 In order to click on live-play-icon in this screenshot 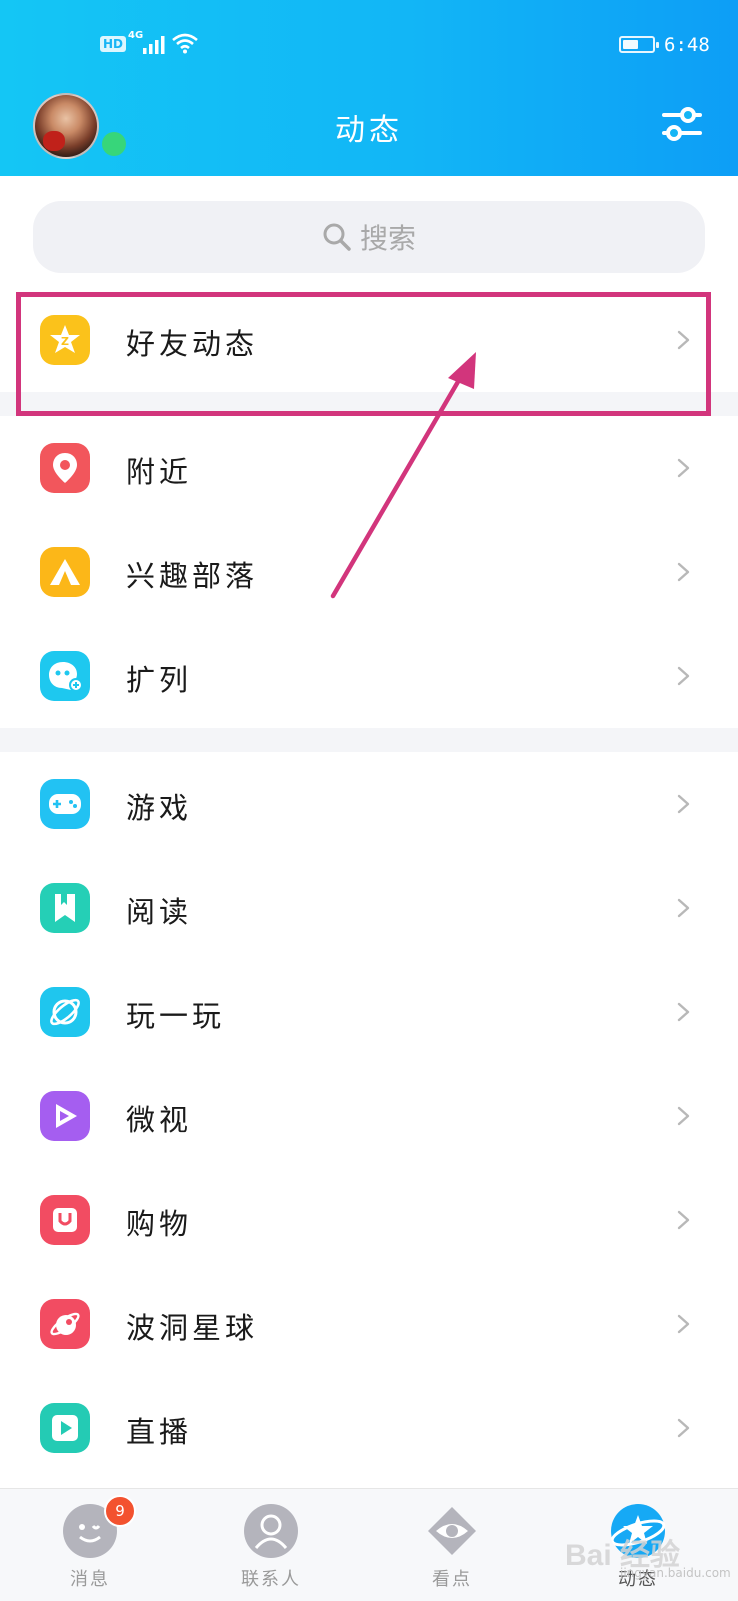, I will do `click(65, 1428)`.